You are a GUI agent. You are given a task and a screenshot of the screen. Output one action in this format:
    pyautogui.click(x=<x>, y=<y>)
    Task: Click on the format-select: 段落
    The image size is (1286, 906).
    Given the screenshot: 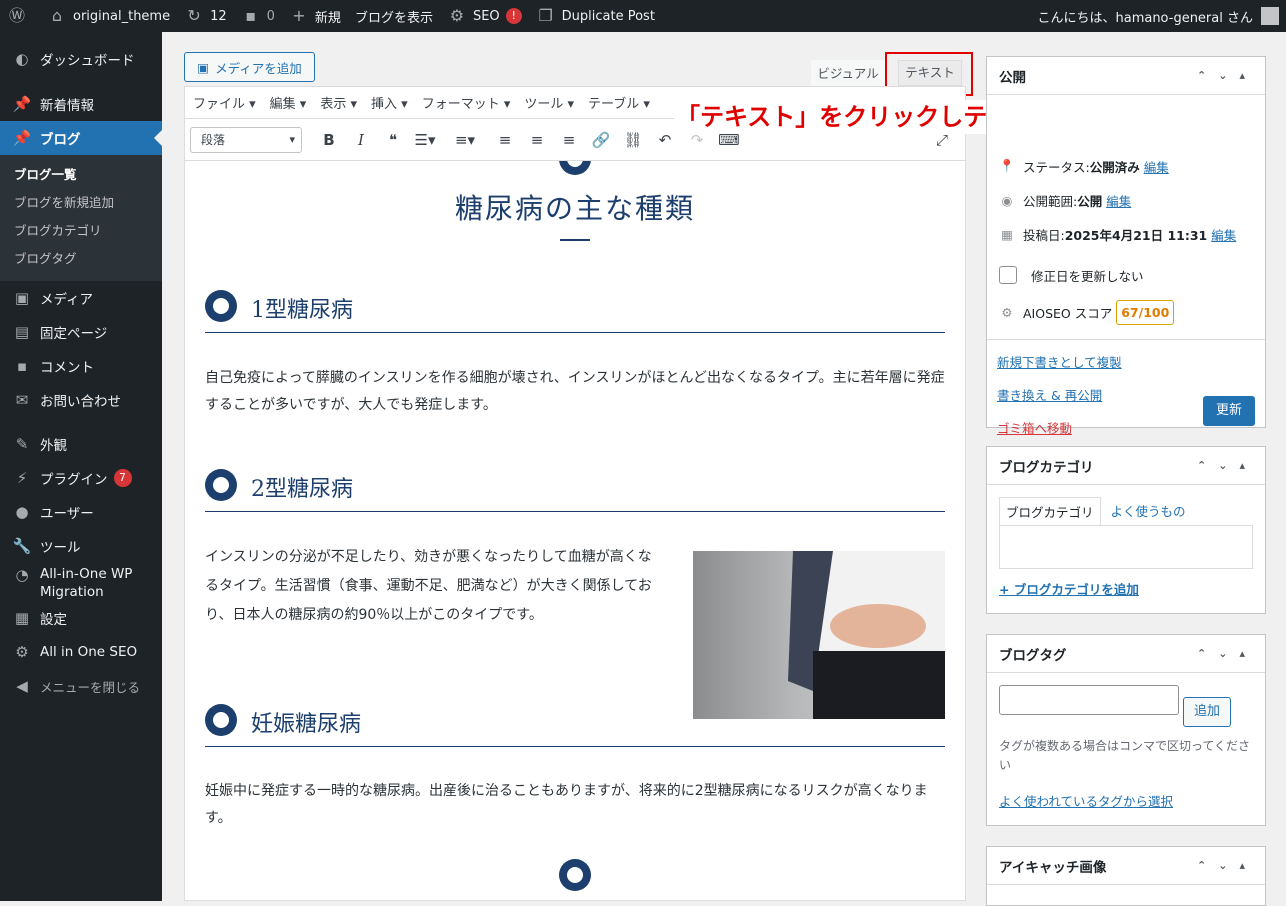 What is the action you would take?
    pyautogui.click(x=246, y=139)
    